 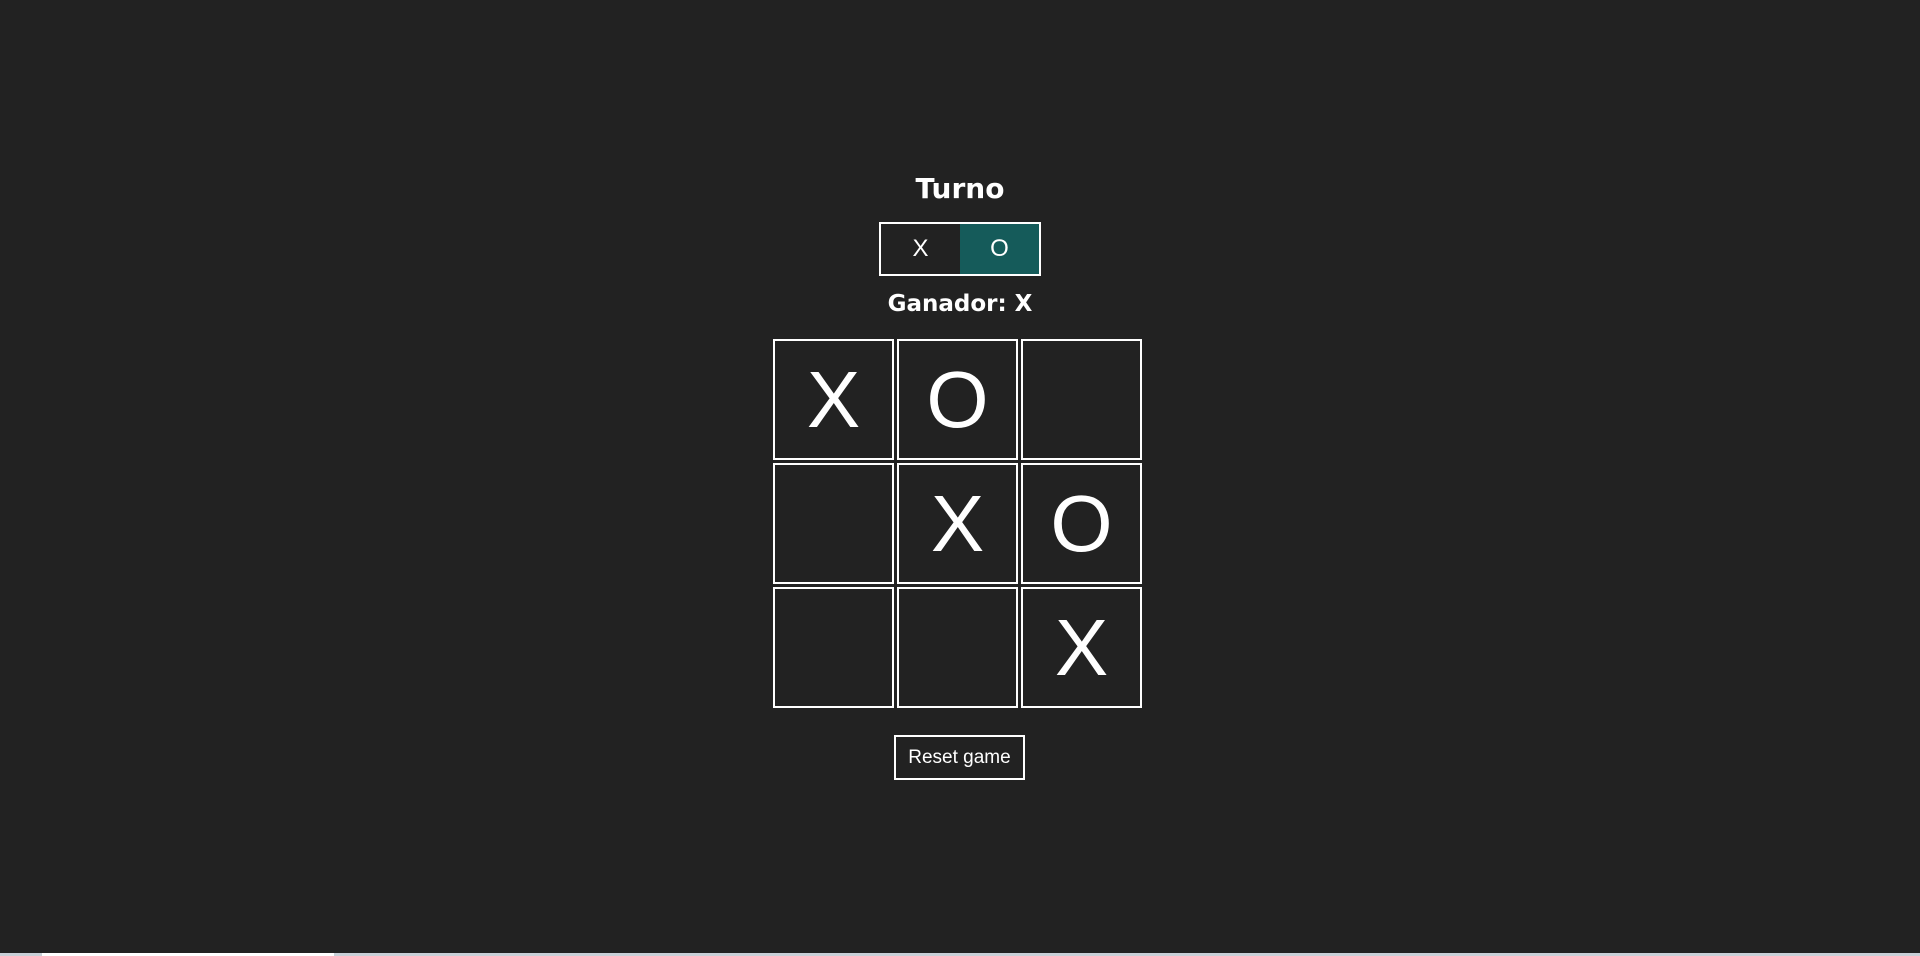 I want to click on game-board: X O X O X, so click(x=957, y=523).